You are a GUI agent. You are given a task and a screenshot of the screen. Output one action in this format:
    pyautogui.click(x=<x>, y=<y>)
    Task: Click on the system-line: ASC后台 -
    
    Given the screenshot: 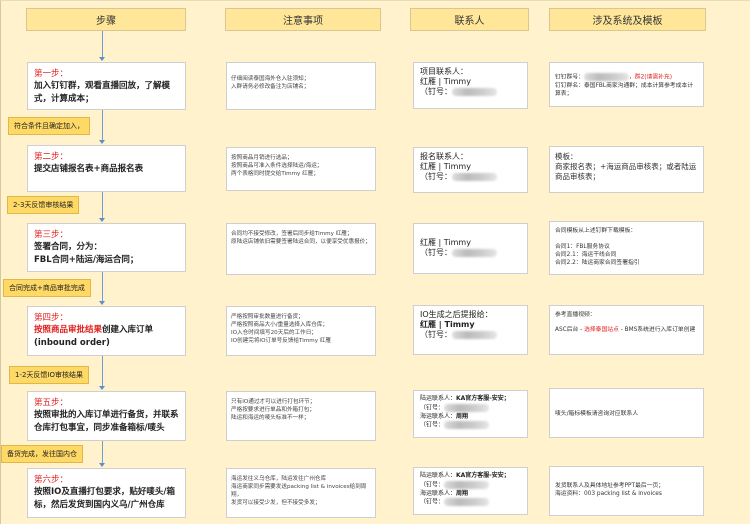 What is the action you would take?
    pyautogui.click(x=570, y=330)
    